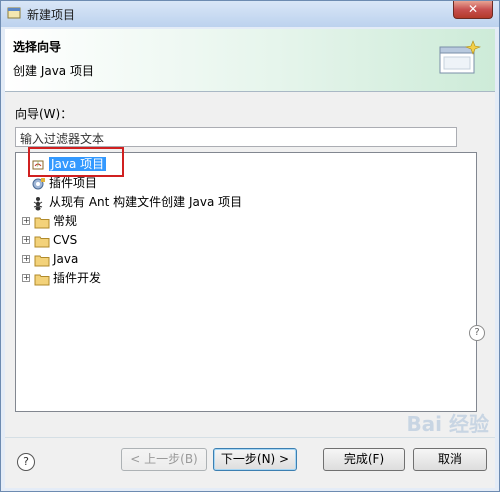  Describe the element at coordinates (364, 459) in the screenshot. I see `finish-button: 完成(F)` at that location.